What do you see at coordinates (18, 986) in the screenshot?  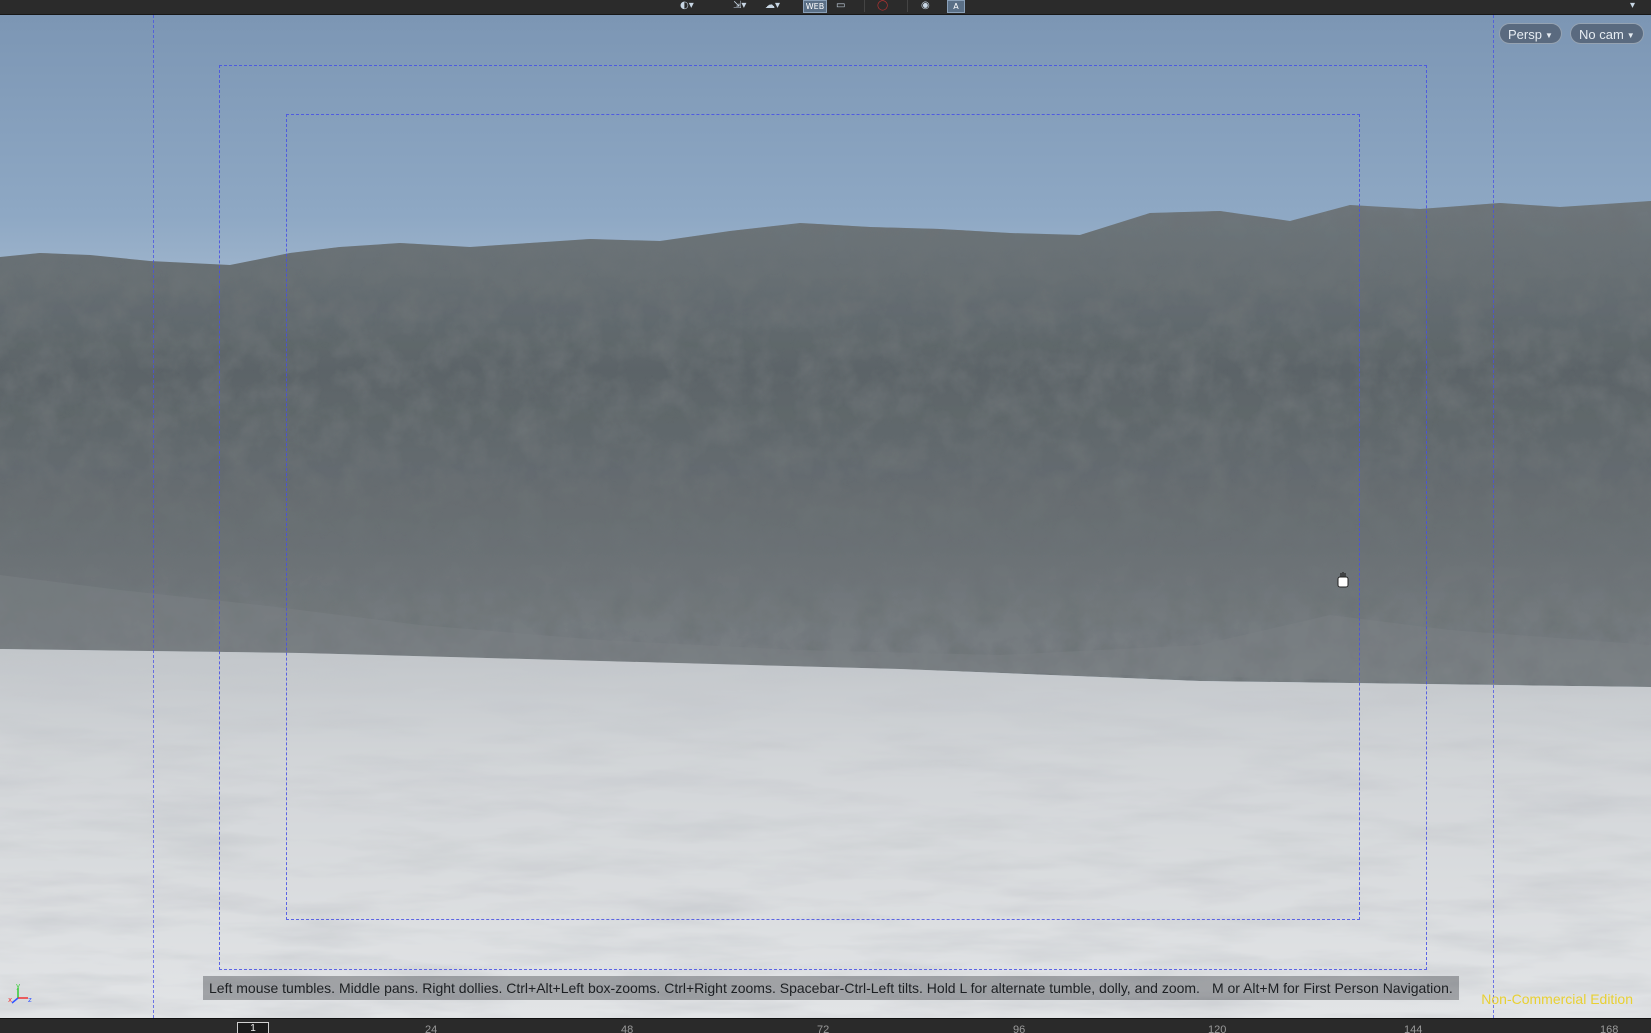 I see `axis-y-label: y` at bounding box center [18, 986].